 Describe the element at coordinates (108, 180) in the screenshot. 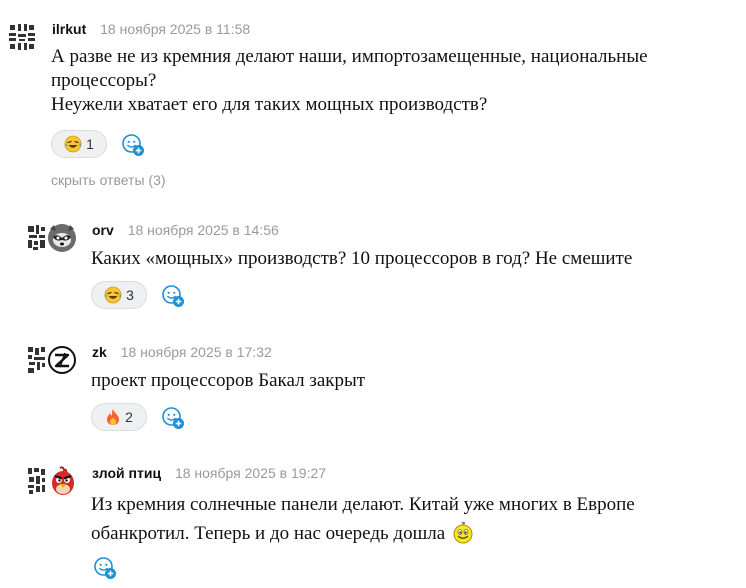

I see `hide-replies-link: скрыть ответы (3)` at that location.